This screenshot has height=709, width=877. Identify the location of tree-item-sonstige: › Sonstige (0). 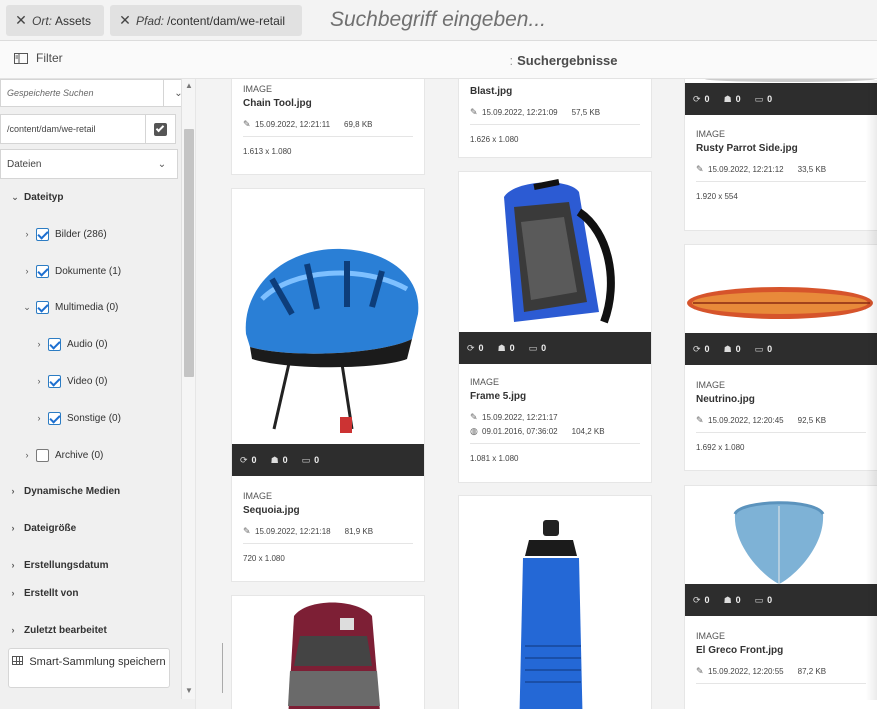
(77, 418).